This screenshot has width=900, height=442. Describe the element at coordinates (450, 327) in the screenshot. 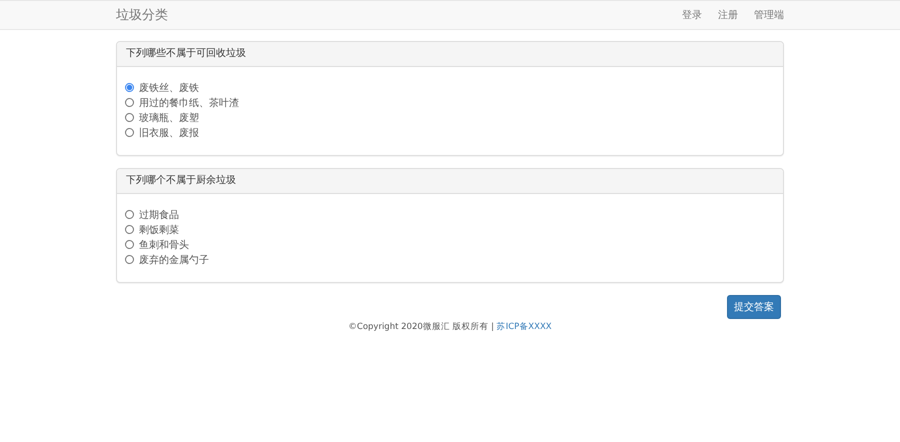

I see `copyright-text: ©Copyright 2020微服汇 版权所有 | 苏ICP备XXXX` at that location.